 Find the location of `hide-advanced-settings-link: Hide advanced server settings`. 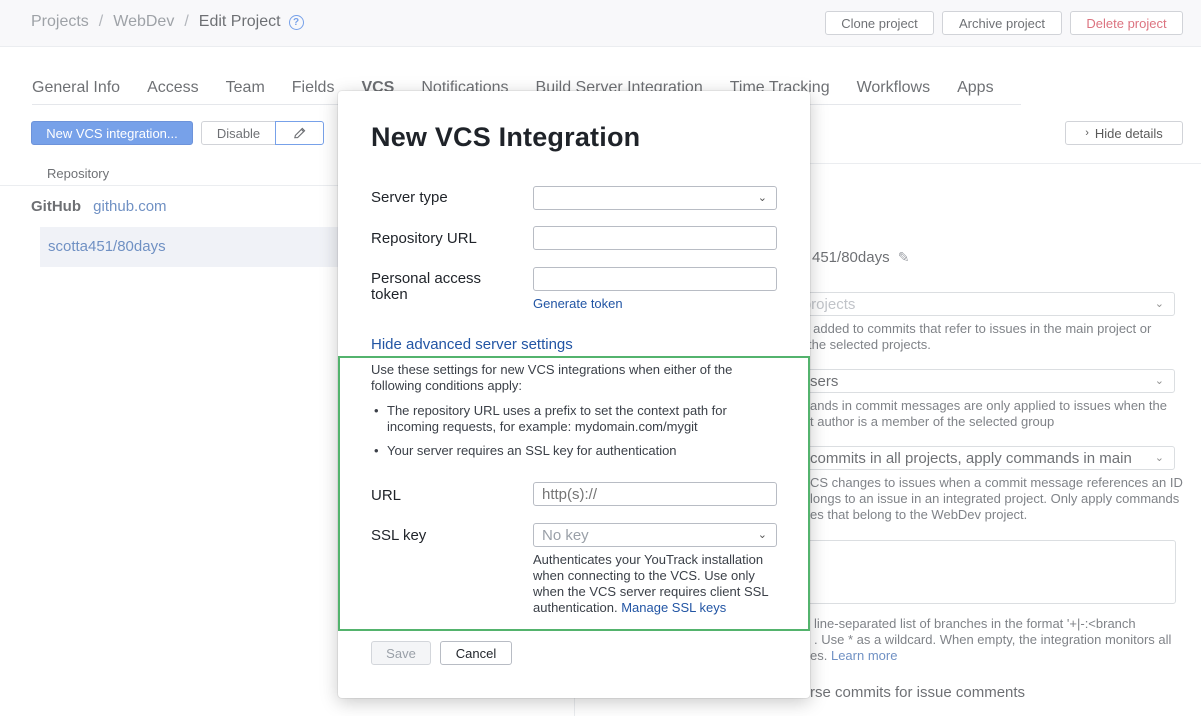

hide-advanced-settings-link: Hide advanced server settings is located at coordinates (472, 344).